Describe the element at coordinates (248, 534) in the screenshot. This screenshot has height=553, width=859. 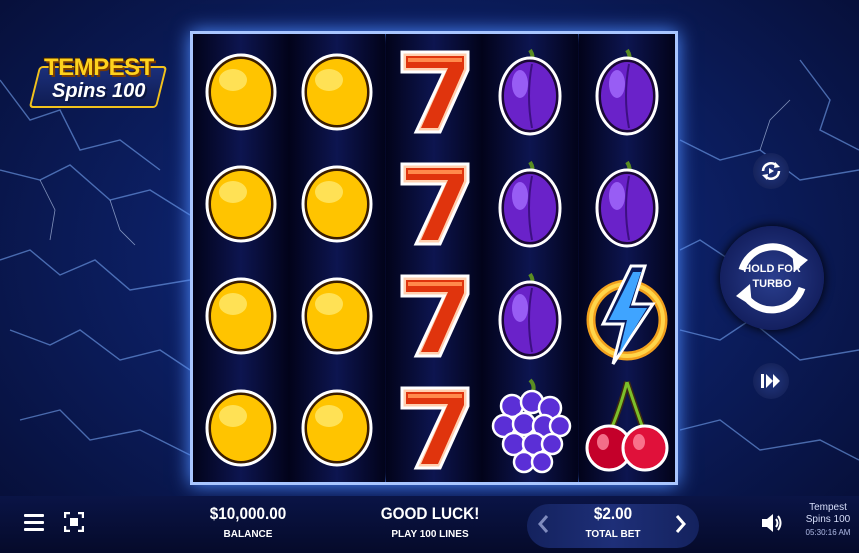
I see `balance-label: BALANCE` at that location.